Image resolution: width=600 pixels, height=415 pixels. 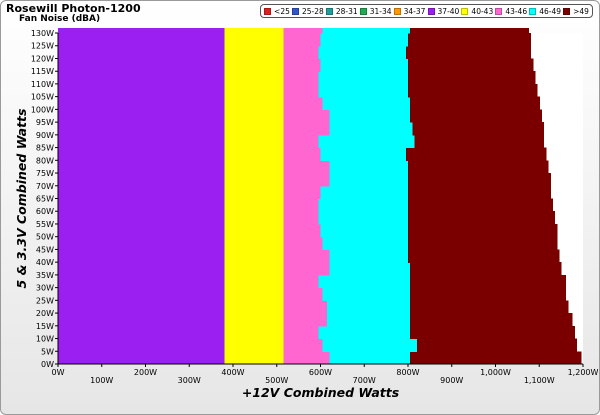 I want to click on y-tick-label: 15W, so click(x=45, y=326).